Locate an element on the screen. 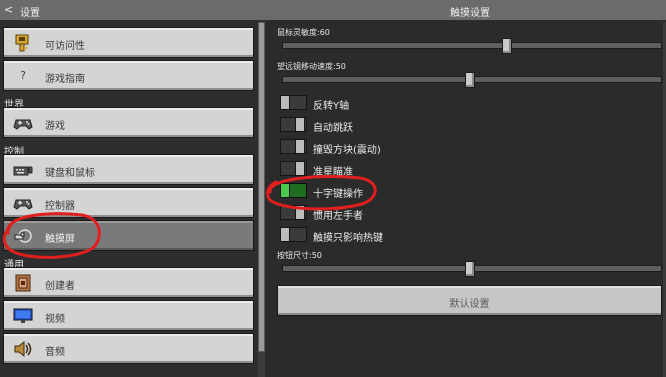 The height and width of the screenshot is (377, 666). button-size-label: 按钮尺寸:50 is located at coordinates (299, 255).